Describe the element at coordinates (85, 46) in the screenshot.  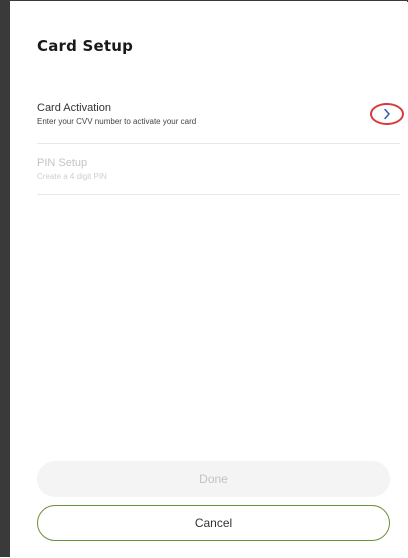
I see `page-title: Card Setup` at that location.